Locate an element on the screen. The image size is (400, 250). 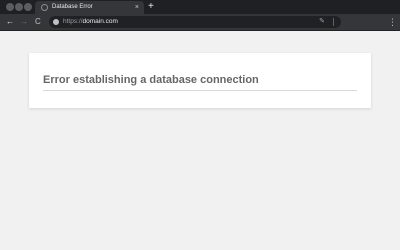
url-text: https://domain.com is located at coordinates (90, 22).